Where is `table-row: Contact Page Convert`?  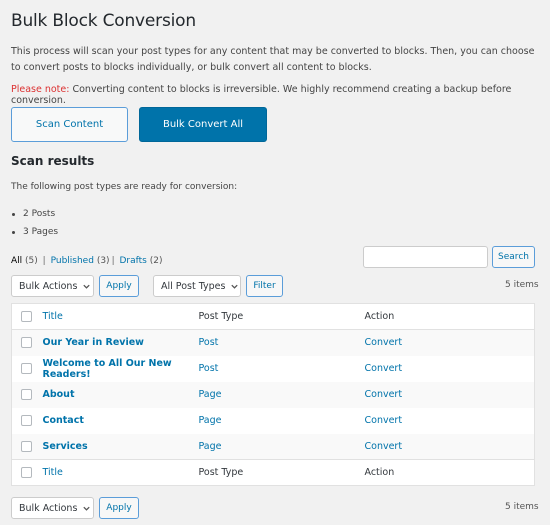
table-row: Contact Page Convert is located at coordinates (273, 420).